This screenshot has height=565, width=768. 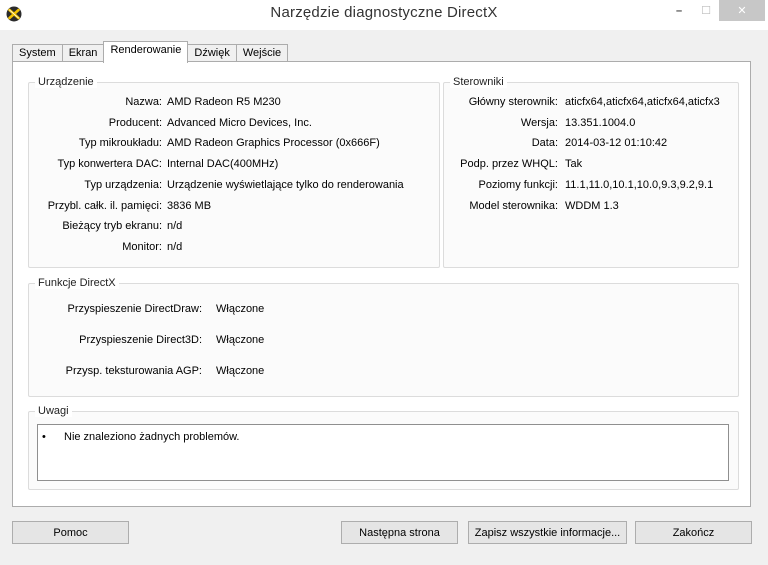 I want to click on help-button: Pomoc, so click(x=70, y=532).